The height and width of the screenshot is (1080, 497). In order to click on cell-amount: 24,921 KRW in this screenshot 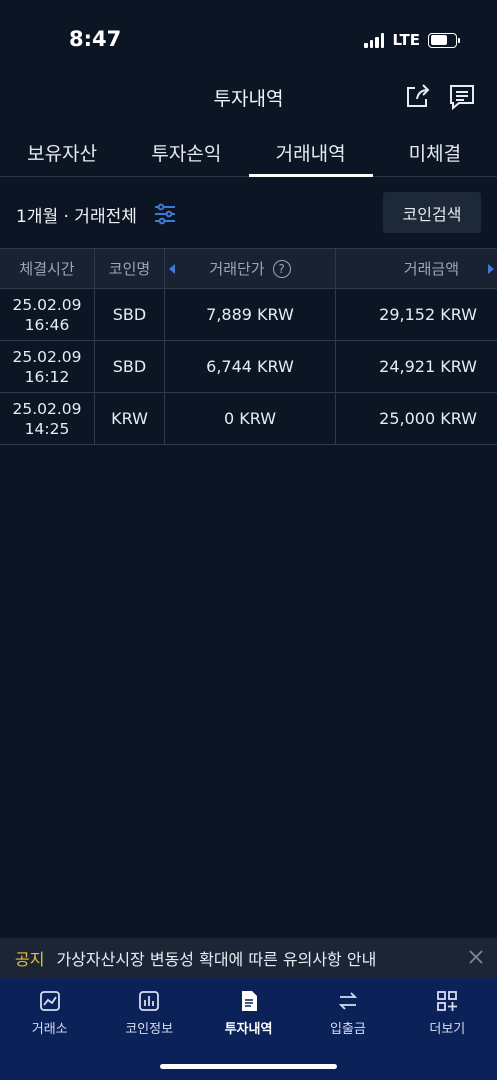, I will do `click(428, 366)`.